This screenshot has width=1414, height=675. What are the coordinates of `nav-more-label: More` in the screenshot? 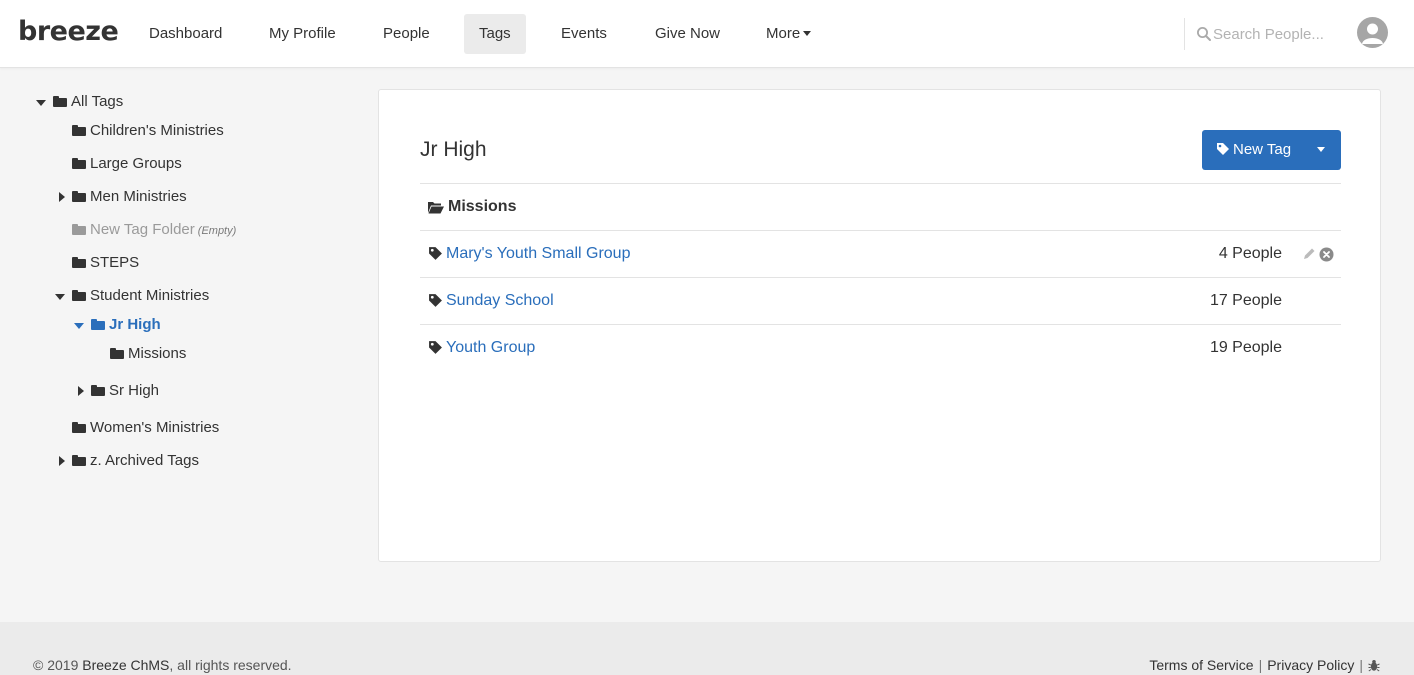 It's located at (783, 33).